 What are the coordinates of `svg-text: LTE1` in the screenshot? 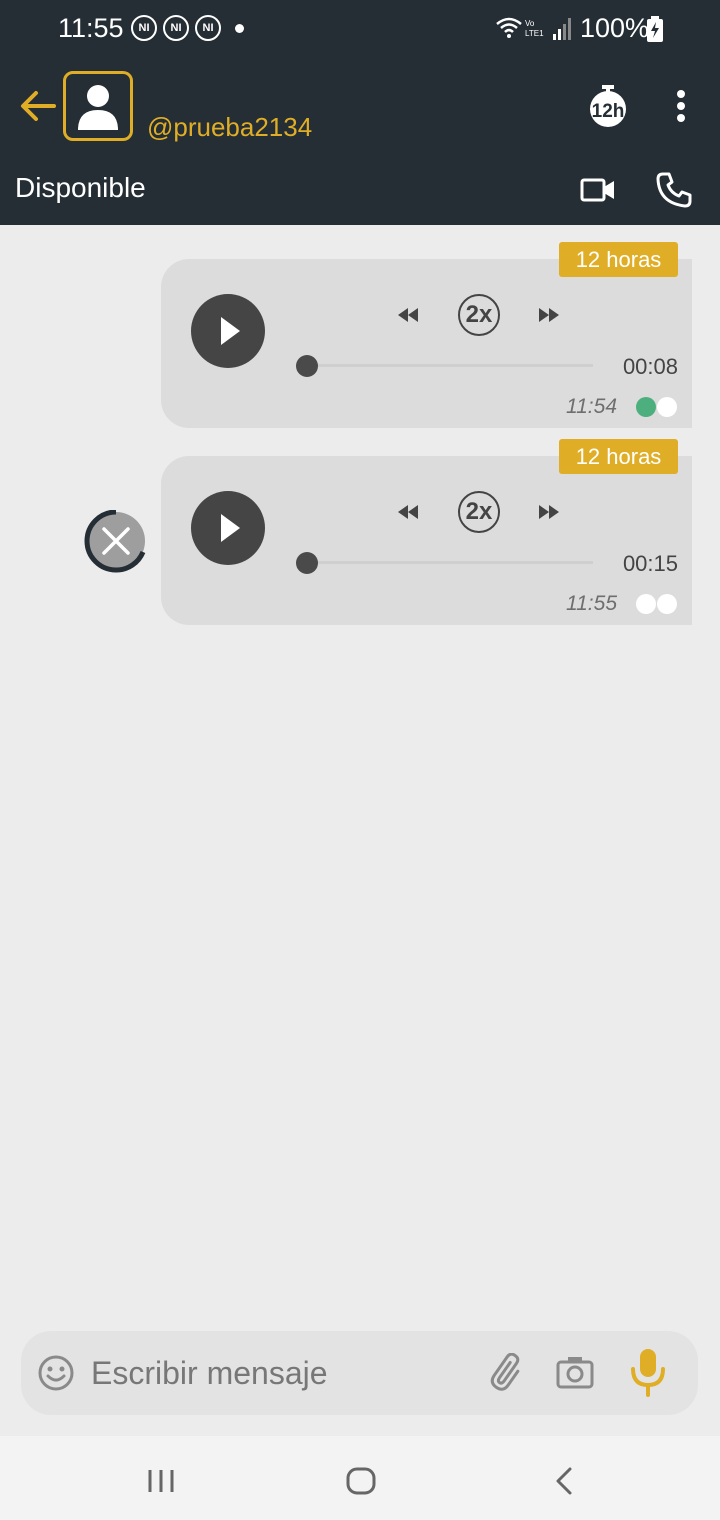 It's located at (534, 33).